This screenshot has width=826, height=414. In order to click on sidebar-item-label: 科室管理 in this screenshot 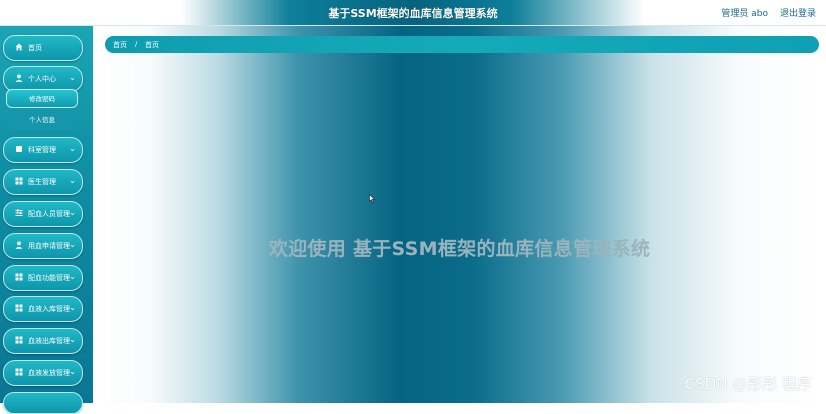, I will do `click(42, 150)`.